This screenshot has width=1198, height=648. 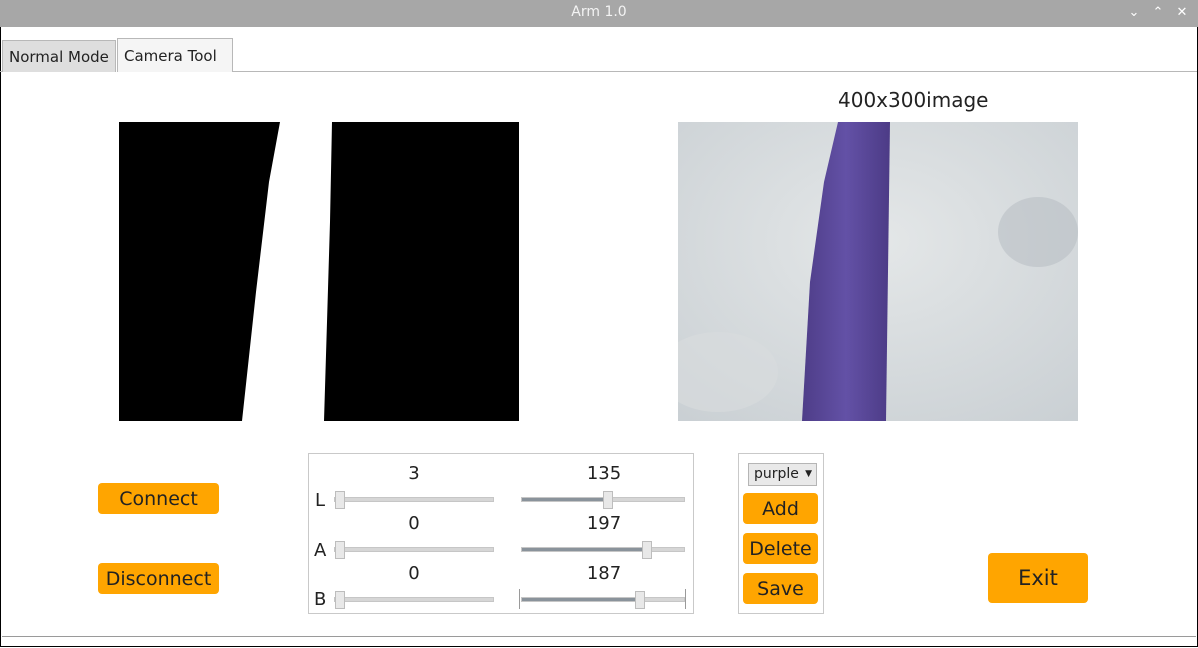 What do you see at coordinates (320, 500) in the screenshot?
I see `l-label: L` at bounding box center [320, 500].